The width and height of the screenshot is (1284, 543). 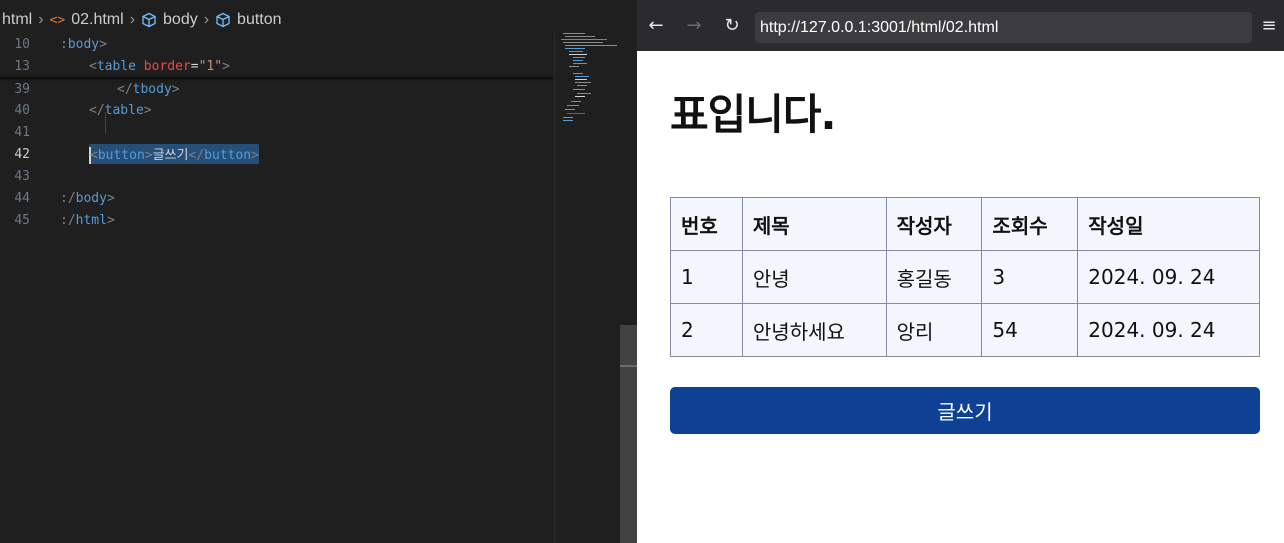 I want to click on table-cell: 2024. 09. 24, so click(x=1168, y=277).